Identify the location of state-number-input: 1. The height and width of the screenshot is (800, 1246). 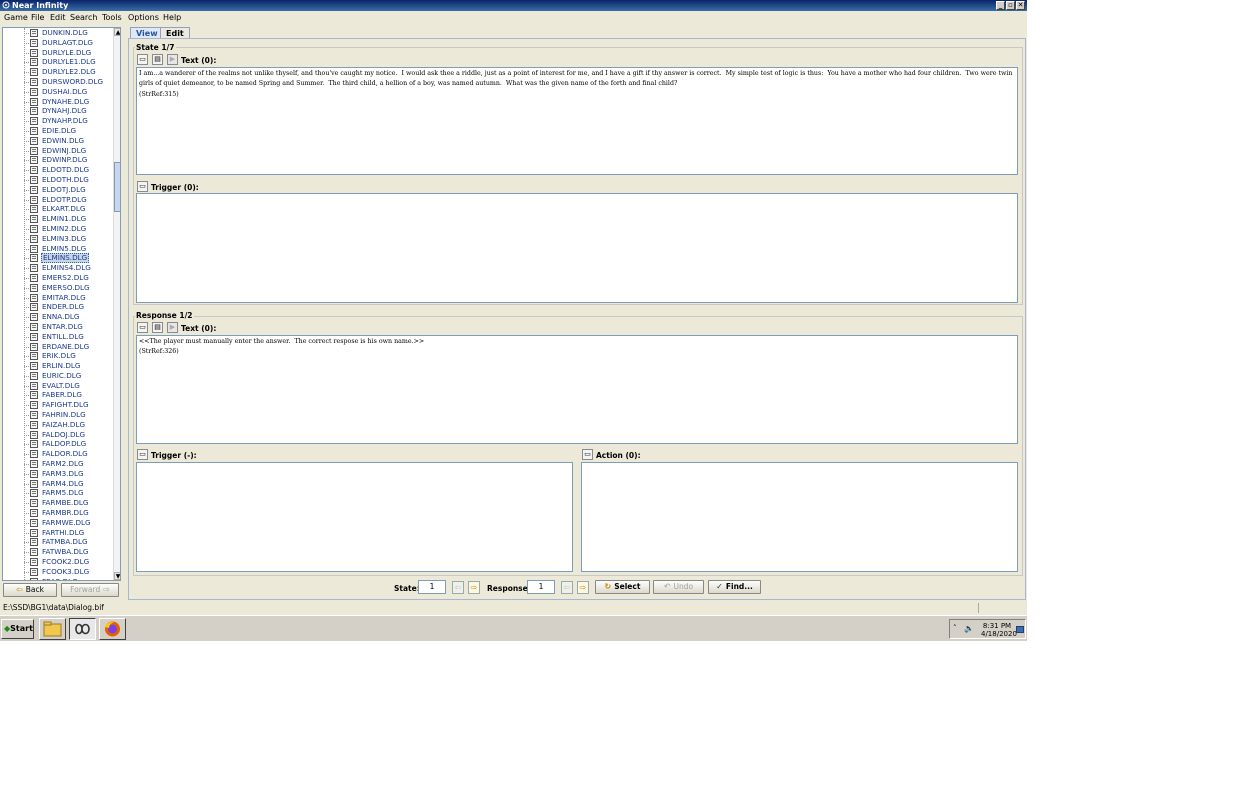
(432, 587).